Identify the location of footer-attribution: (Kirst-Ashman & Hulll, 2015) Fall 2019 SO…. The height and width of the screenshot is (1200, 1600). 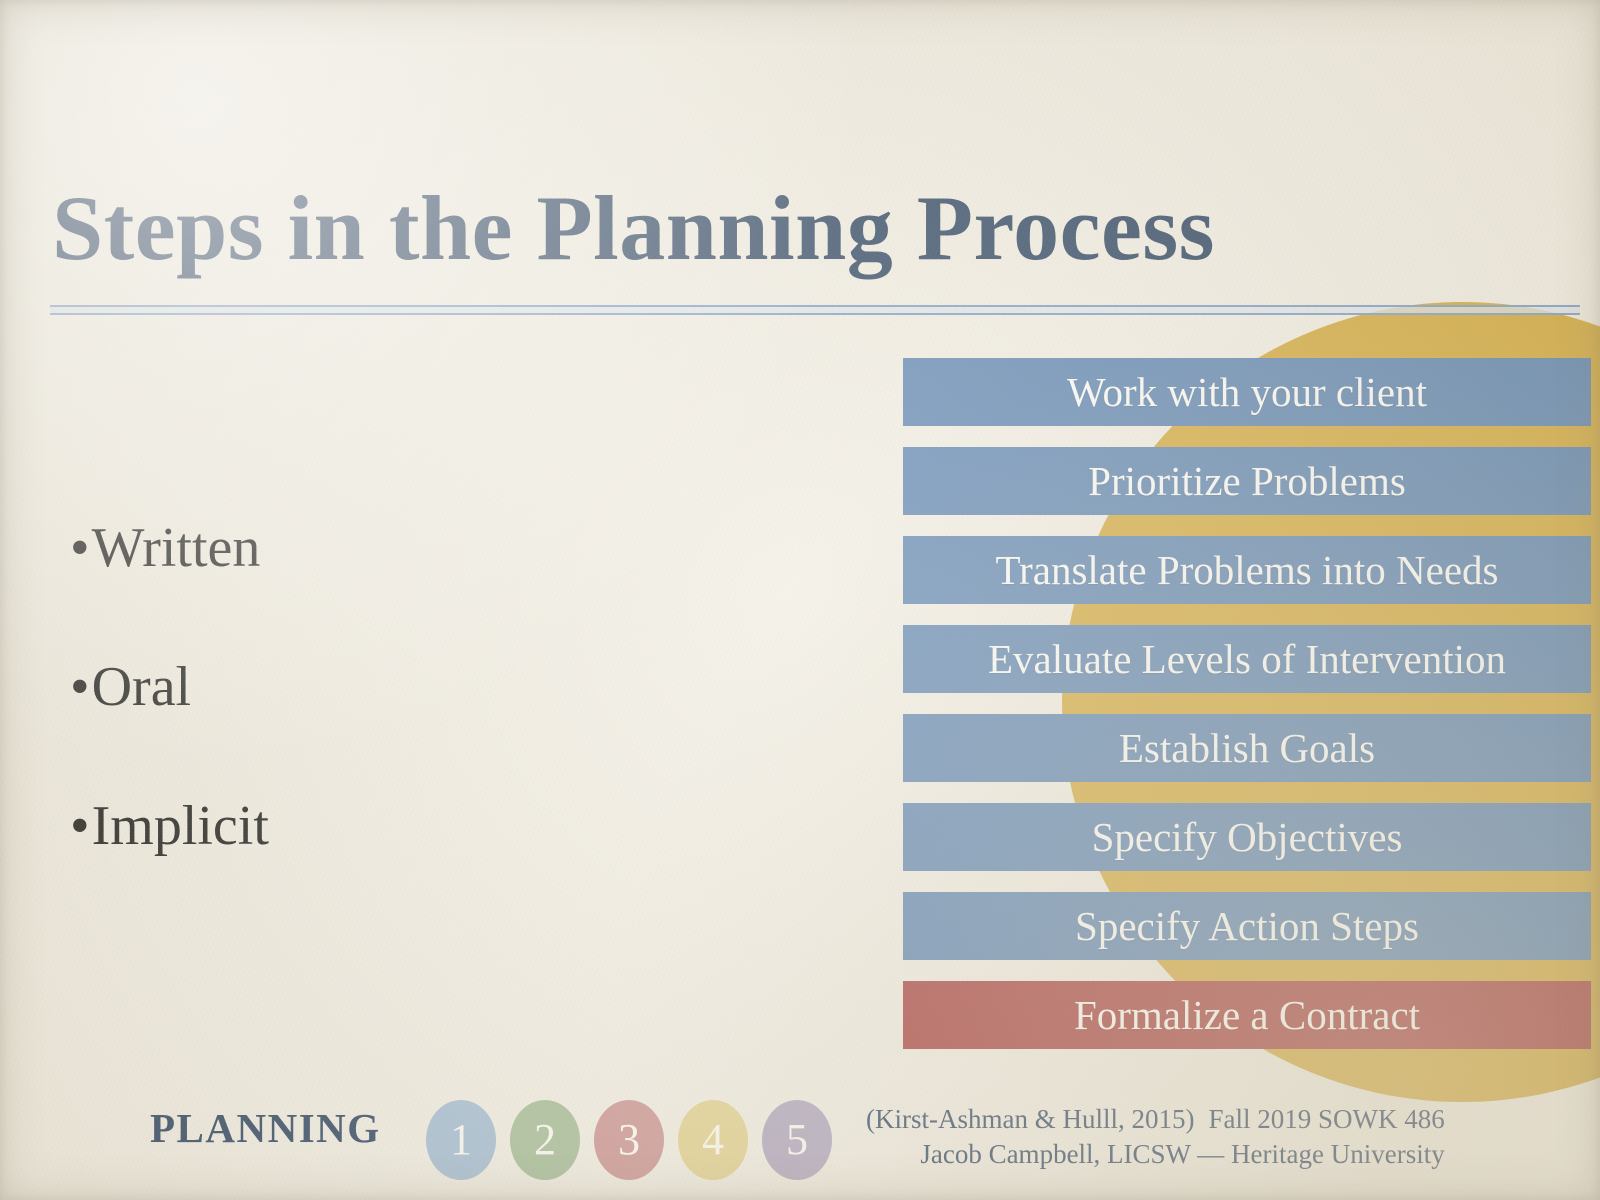
(1155, 1136).